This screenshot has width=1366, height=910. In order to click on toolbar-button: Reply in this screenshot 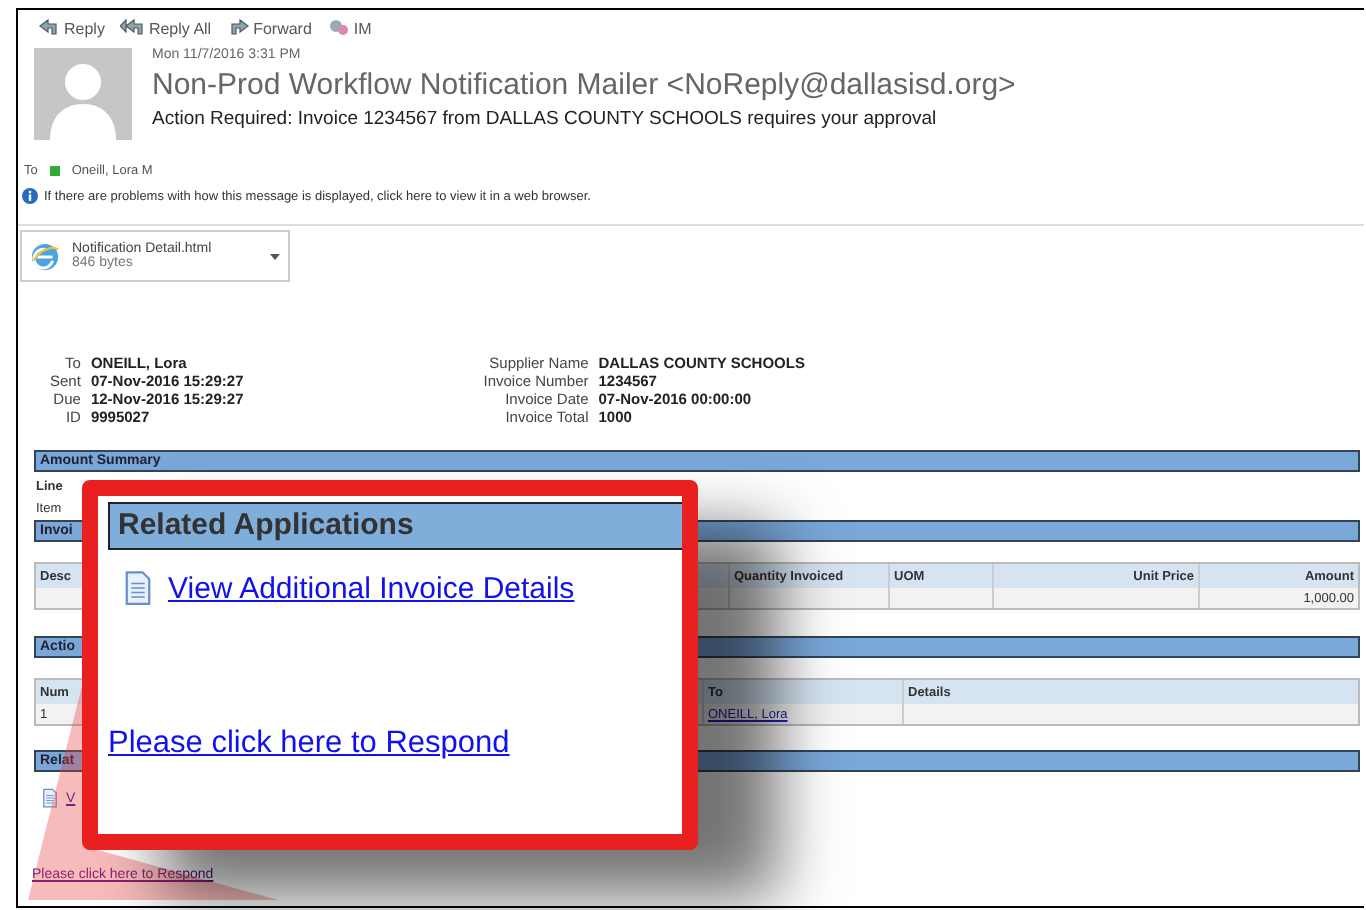, I will do `click(71, 28)`.